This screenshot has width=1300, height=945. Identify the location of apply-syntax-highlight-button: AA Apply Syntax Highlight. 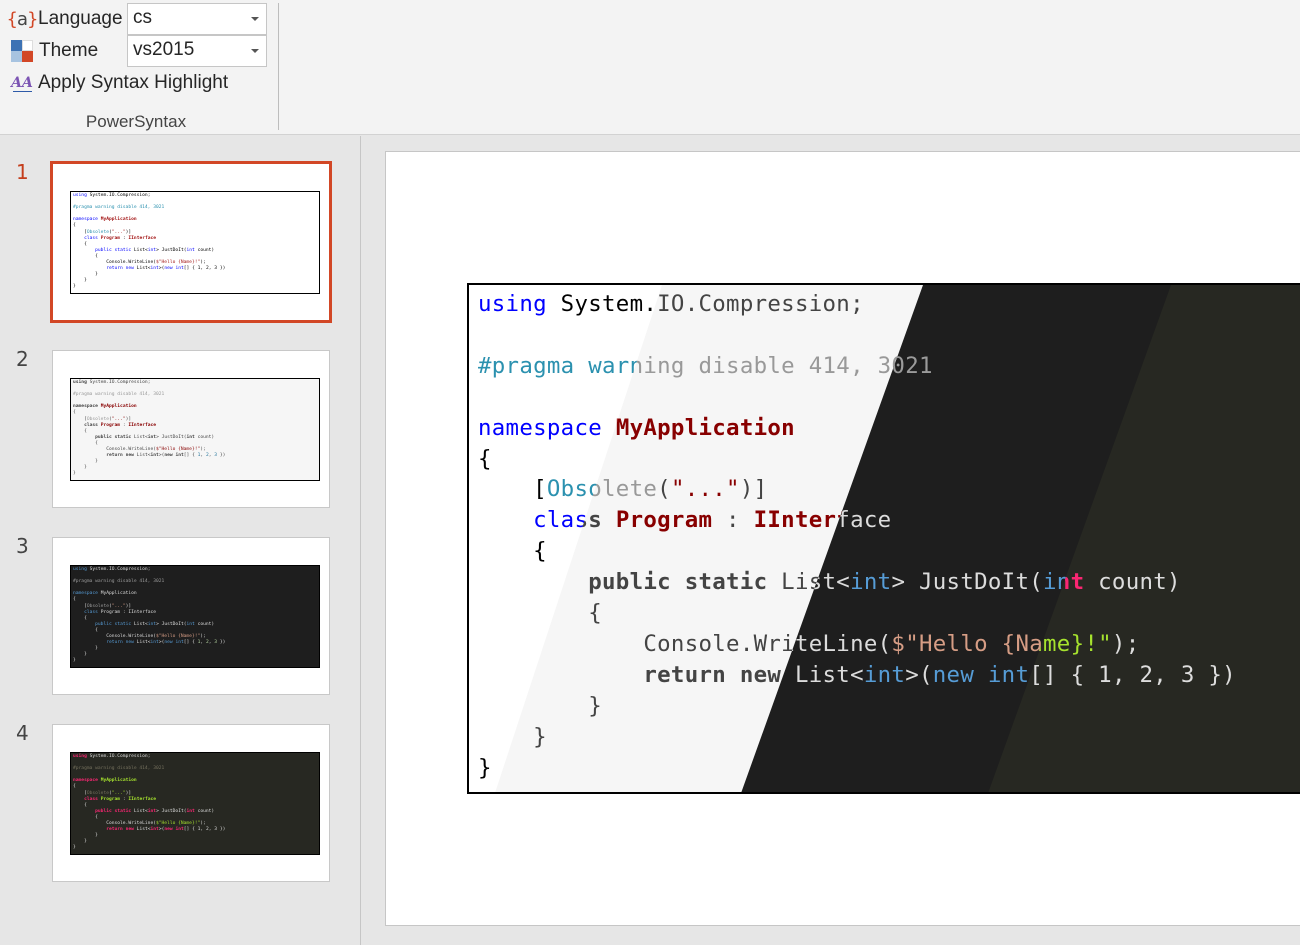
(119, 83).